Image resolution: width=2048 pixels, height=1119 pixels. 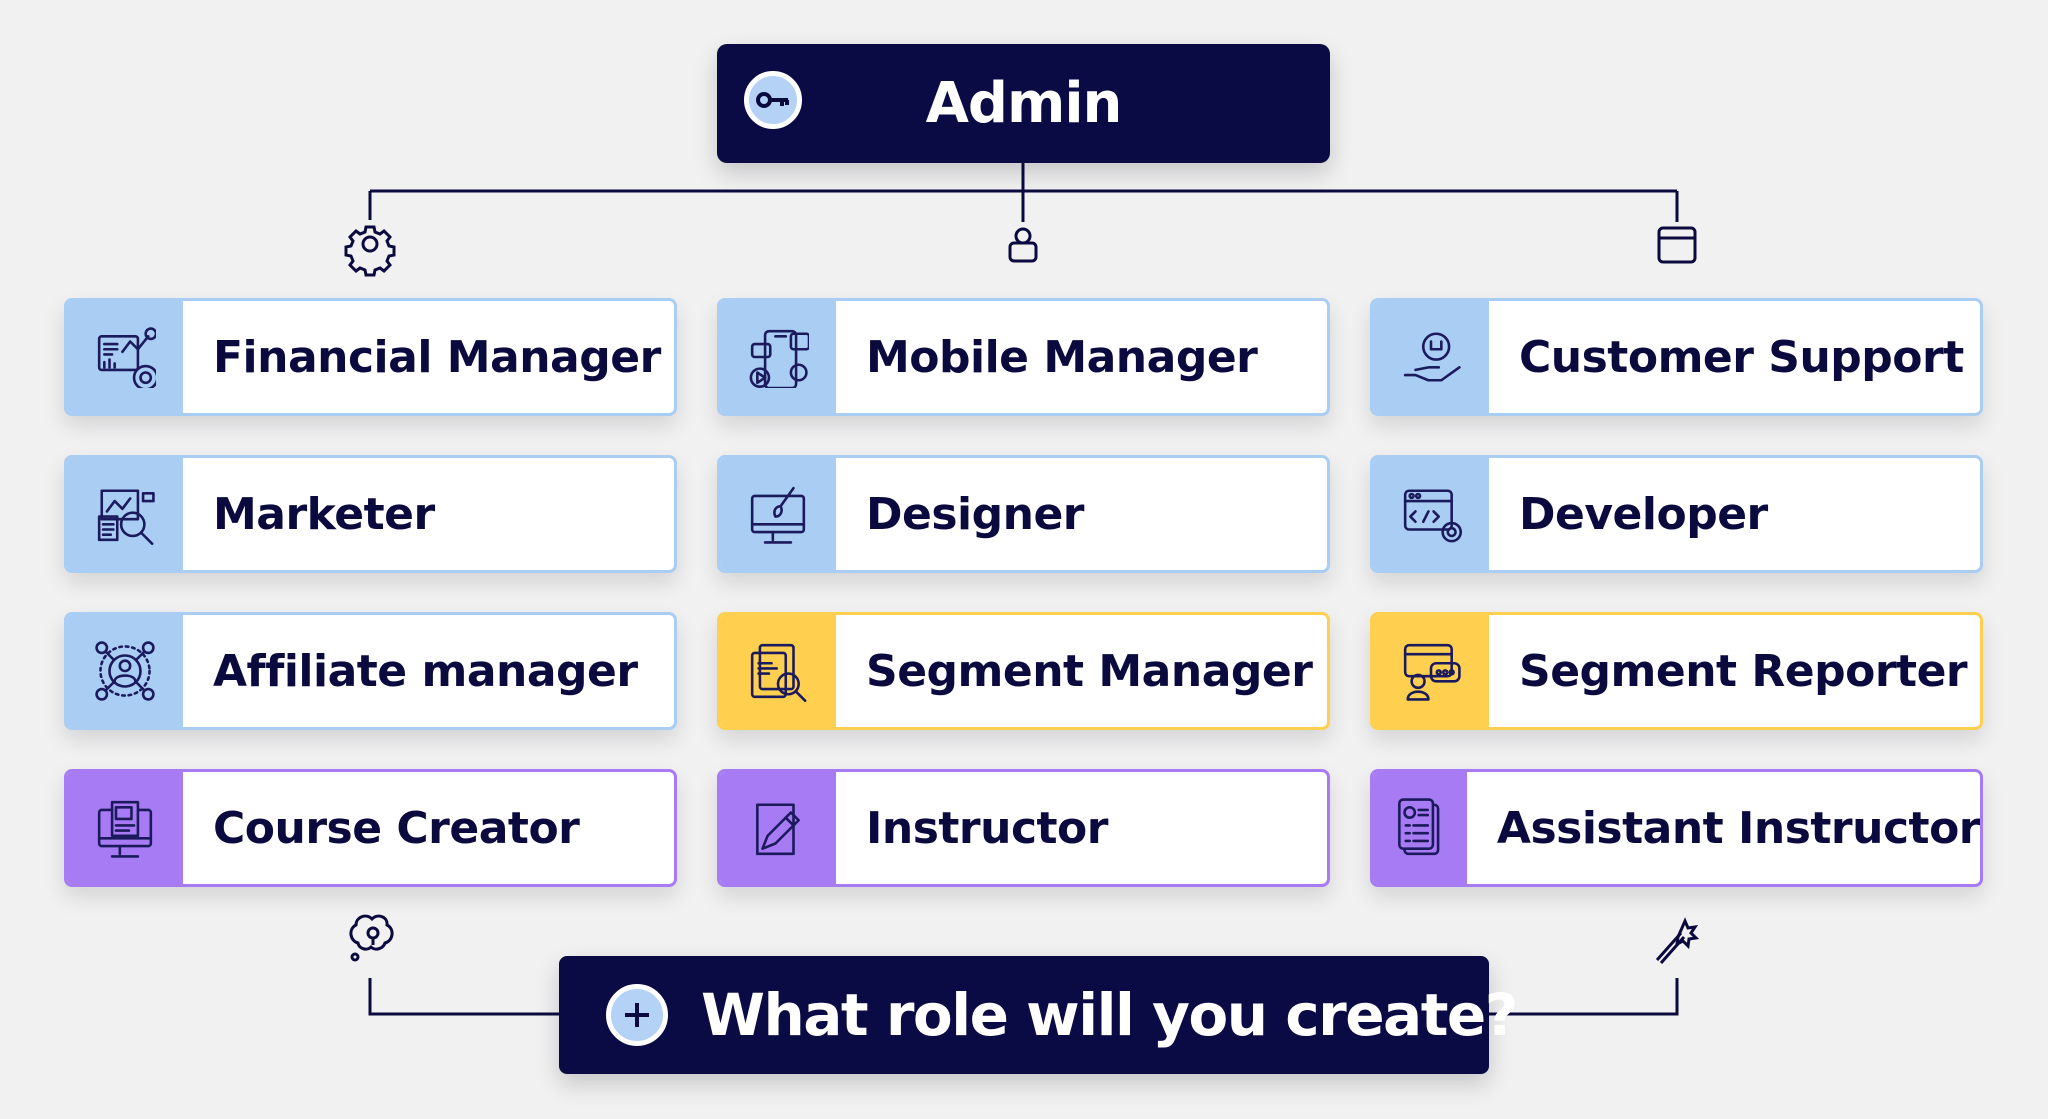 What do you see at coordinates (1643, 514) in the screenshot?
I see `role-label: Developer` at bounding box center [1643, 514].